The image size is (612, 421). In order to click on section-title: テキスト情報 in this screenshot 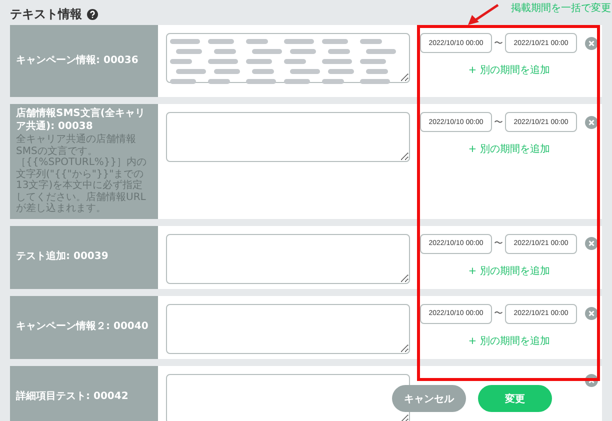, I will do `click(46, 14)`.